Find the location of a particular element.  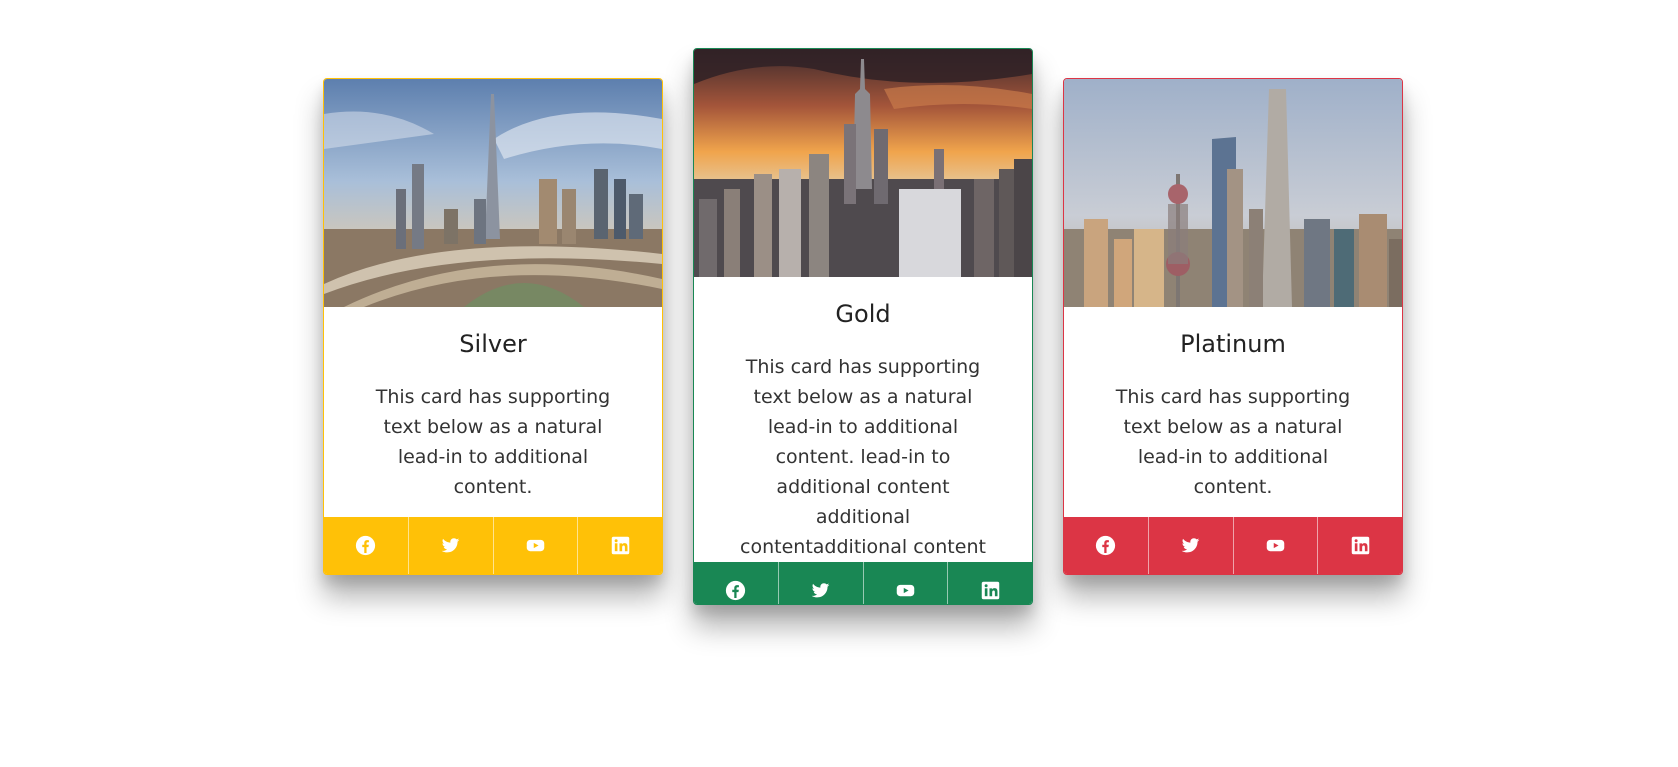

card-title: Gold is located at coordinates (863, 314).